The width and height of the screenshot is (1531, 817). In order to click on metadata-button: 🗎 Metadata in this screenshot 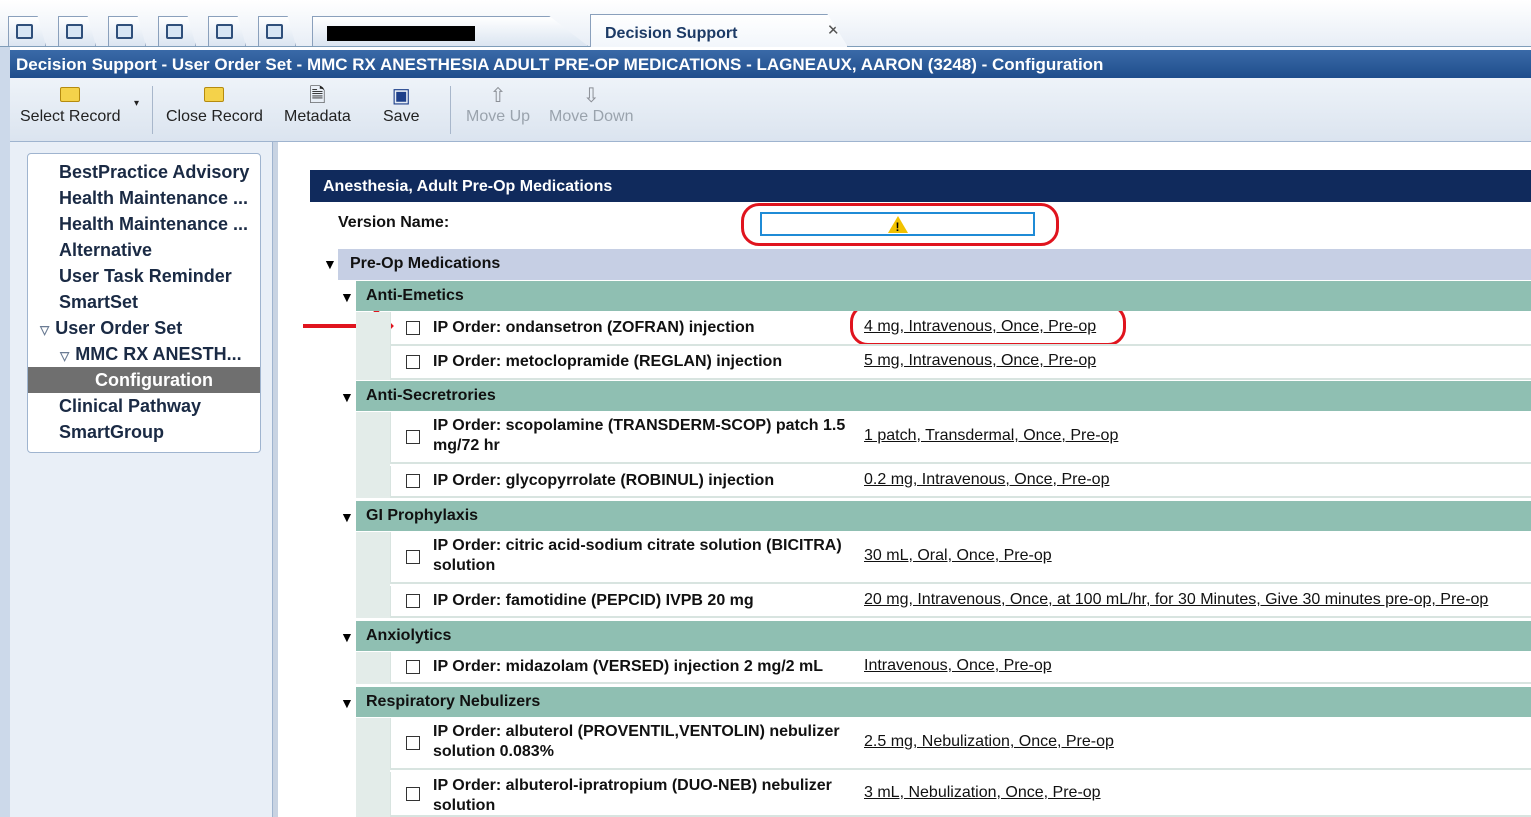, I will do `click(317, 105)`.